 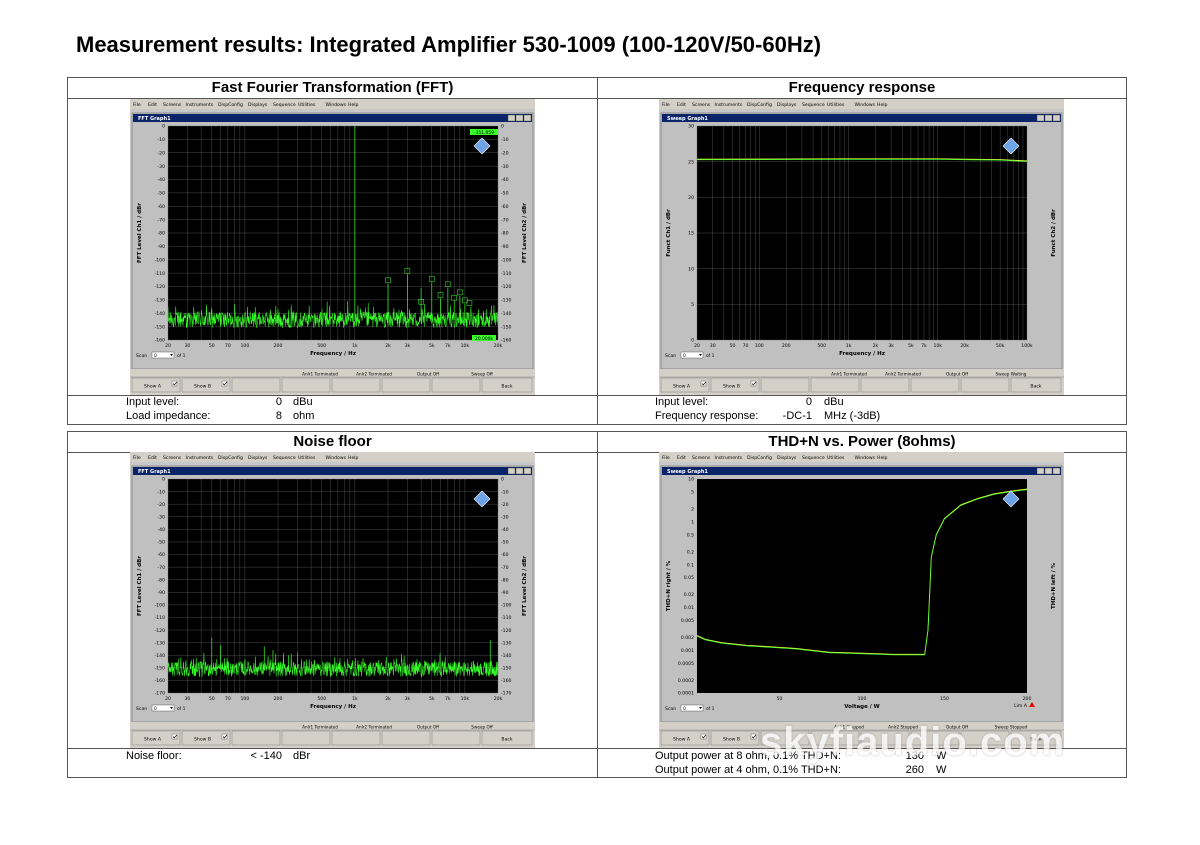 I want to click on fft-info-value-1: 0, so click(x=278, y=402).